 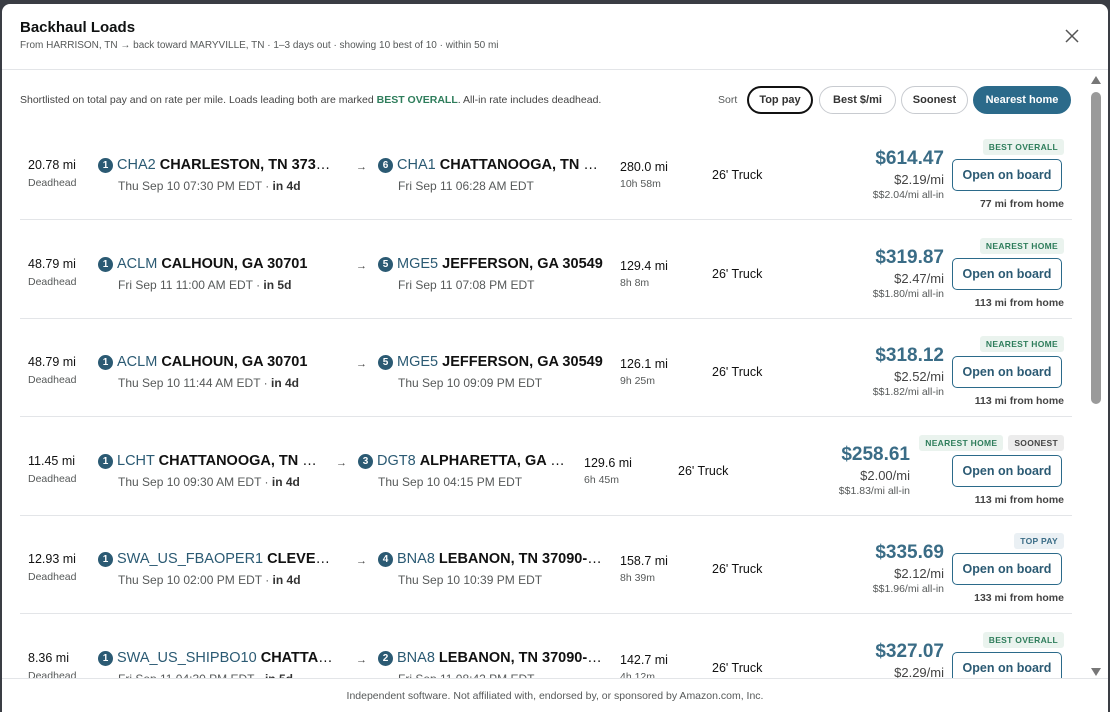 What do you see at coordinates (908, 195) in the screenshot?
I see `all-in-rate: $$2.04/mi all-in` at bounding box center [908, 195].